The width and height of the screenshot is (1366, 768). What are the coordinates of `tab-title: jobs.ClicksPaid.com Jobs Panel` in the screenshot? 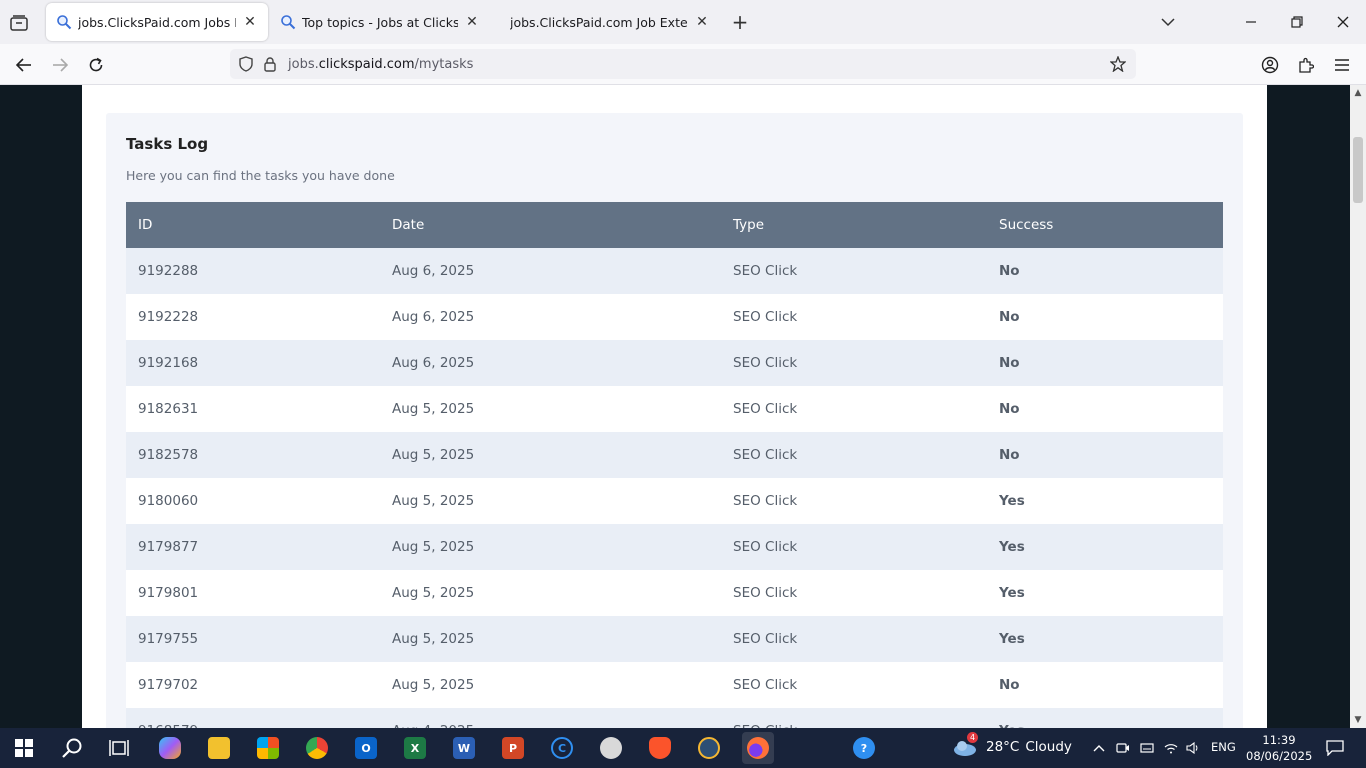 It's located at (157, 22).